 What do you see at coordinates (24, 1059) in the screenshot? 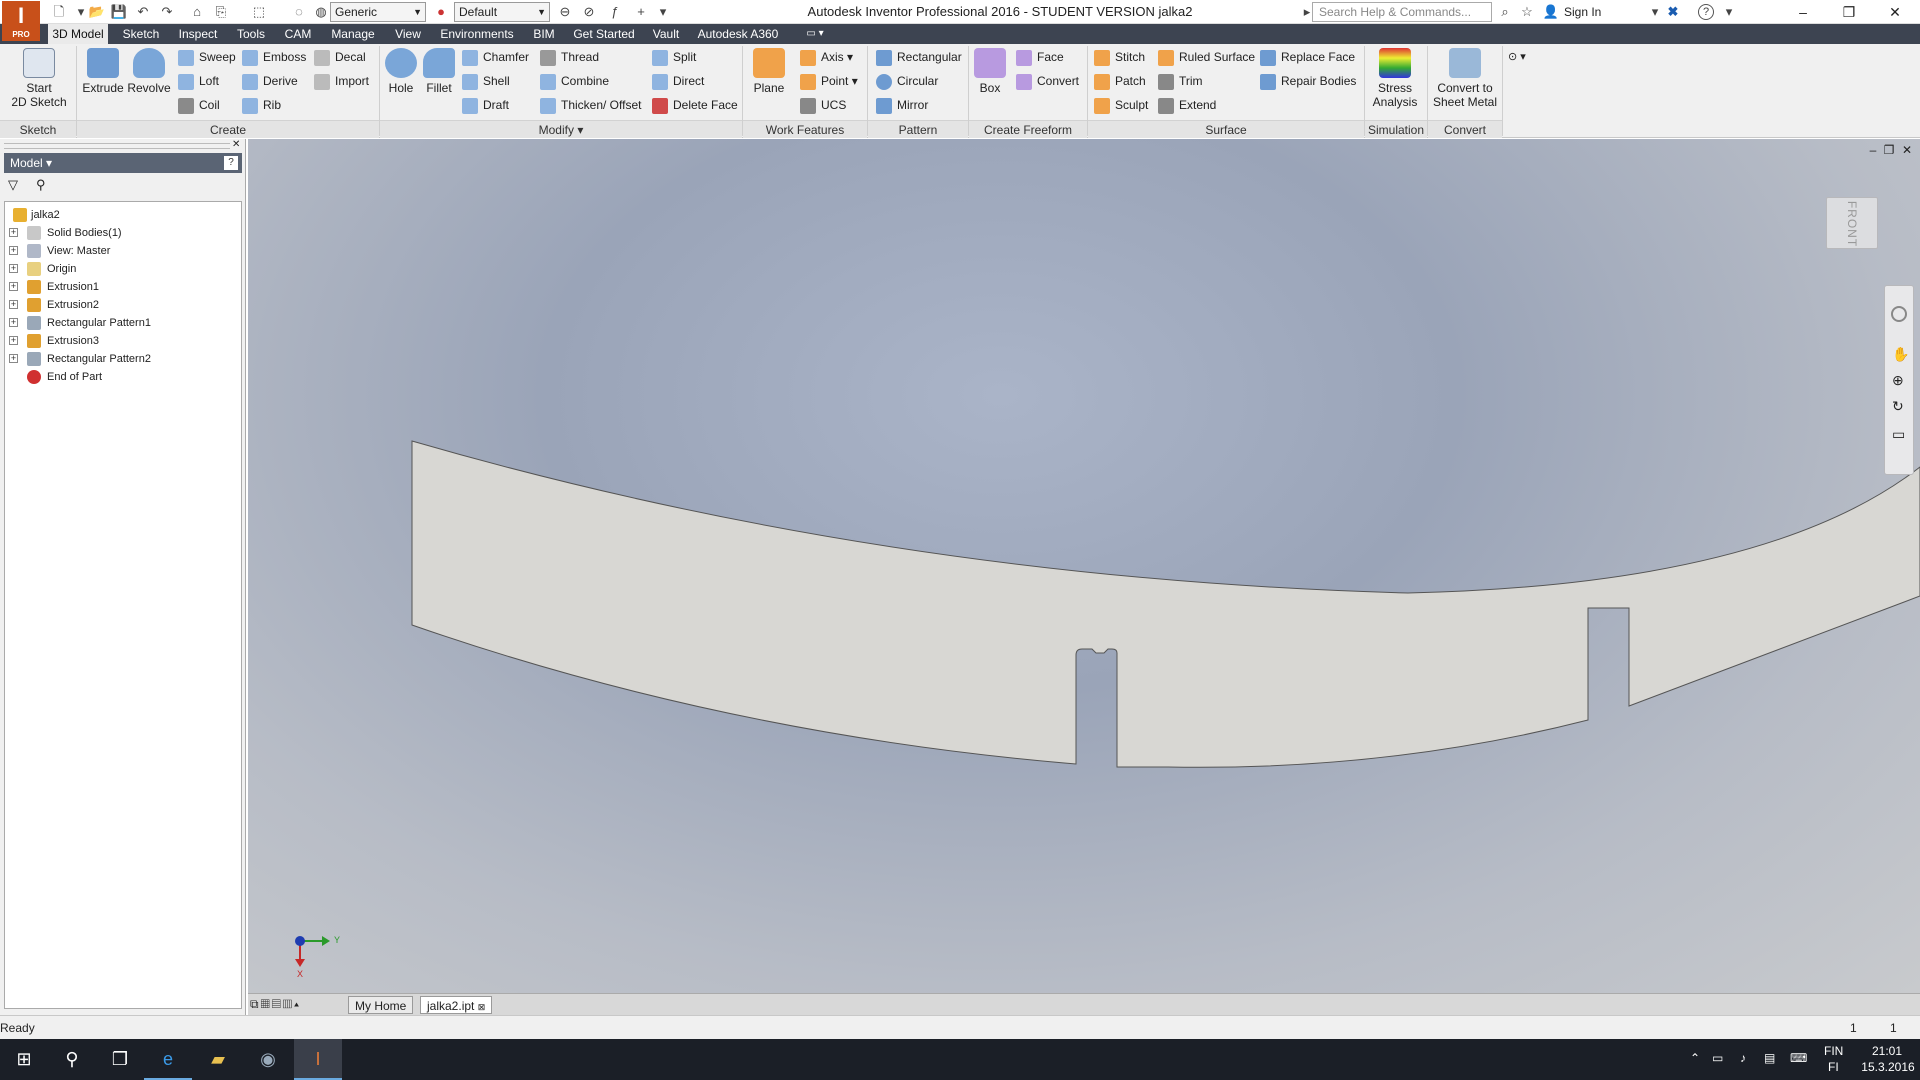
I see `windows-start-icon: ⊞` at bounding box center [24, 1059].